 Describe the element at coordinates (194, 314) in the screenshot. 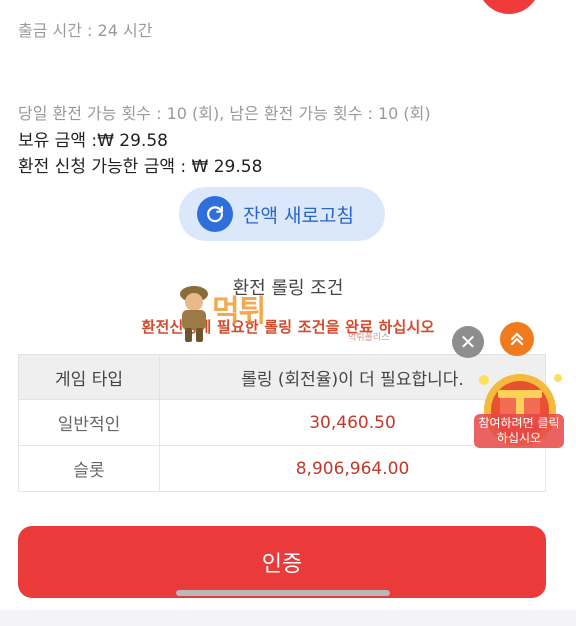

I see `mascot-icon` at that location.